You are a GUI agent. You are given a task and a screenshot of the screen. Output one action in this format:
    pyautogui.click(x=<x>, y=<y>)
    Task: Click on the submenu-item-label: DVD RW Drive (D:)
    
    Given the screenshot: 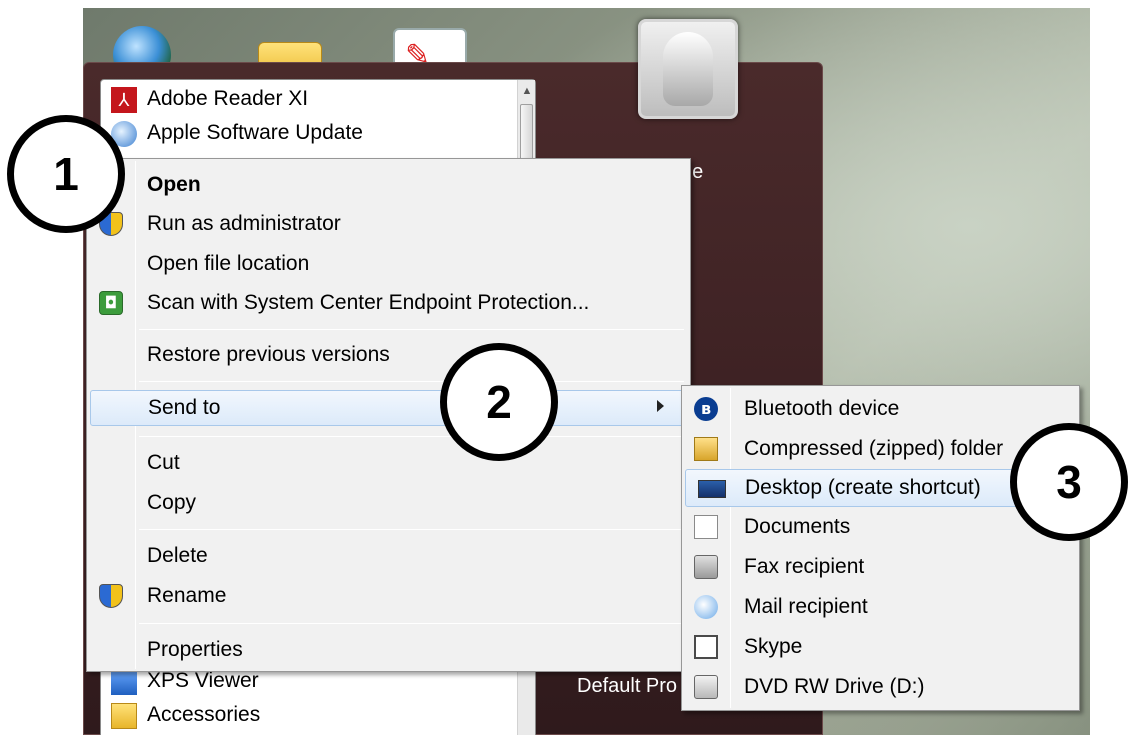 What is the action you would take?
    pyautogui.click(x=834, y=686)
    